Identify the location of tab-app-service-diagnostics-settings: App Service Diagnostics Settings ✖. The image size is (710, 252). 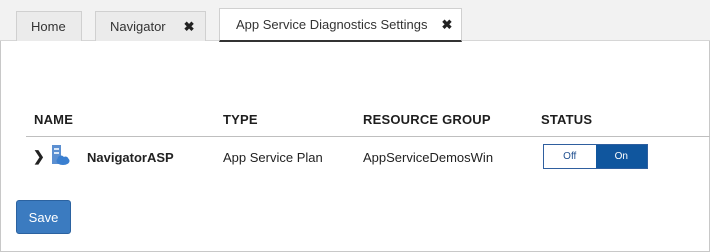
(340, 25).